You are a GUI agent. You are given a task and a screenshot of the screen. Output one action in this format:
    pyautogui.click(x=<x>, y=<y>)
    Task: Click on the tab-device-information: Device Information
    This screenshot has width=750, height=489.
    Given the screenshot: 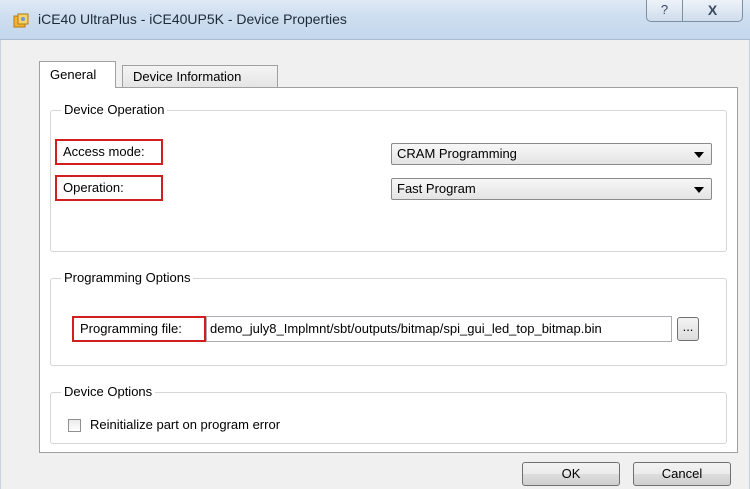 What is the action you would take?
    pyautogui.click(x=200, y=77)
    